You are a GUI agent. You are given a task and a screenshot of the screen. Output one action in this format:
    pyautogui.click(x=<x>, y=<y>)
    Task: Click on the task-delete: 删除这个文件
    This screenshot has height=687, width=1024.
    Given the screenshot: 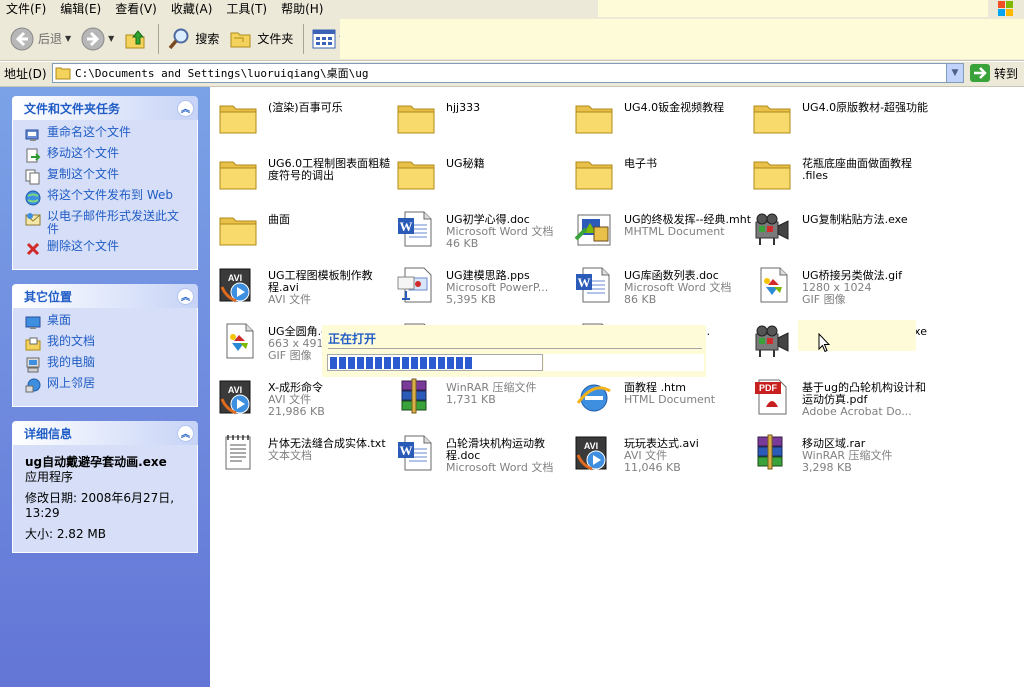 What is the action you would take?
    pyautogui.click(x=106, y=248)
    